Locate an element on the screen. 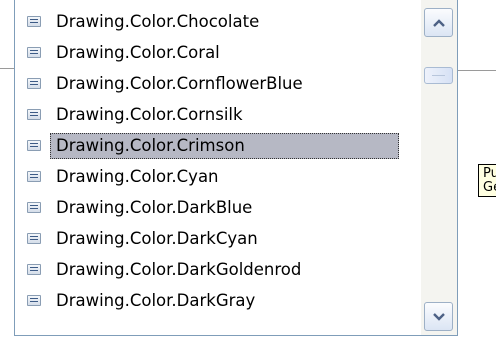  list-item: Drawing.Color.DarkCyan is located at coordinates (222, 238).